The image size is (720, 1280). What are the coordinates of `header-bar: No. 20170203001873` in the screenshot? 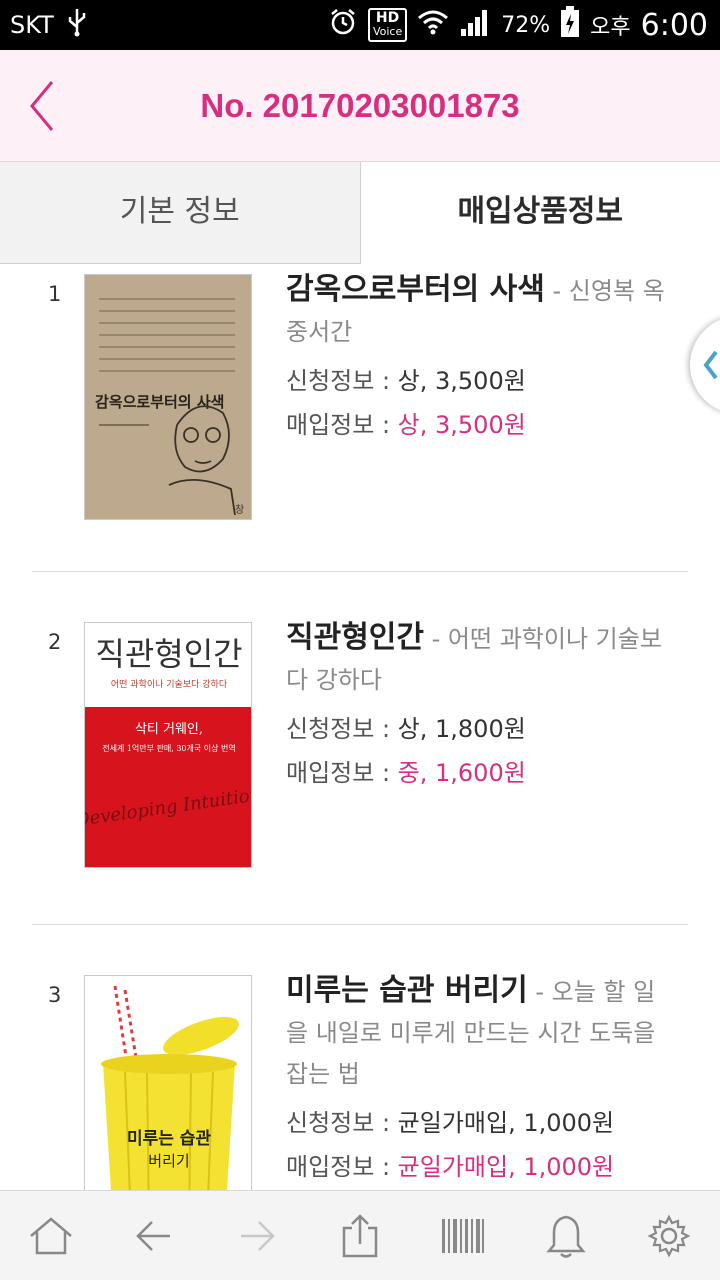 It's located at (360, 106).